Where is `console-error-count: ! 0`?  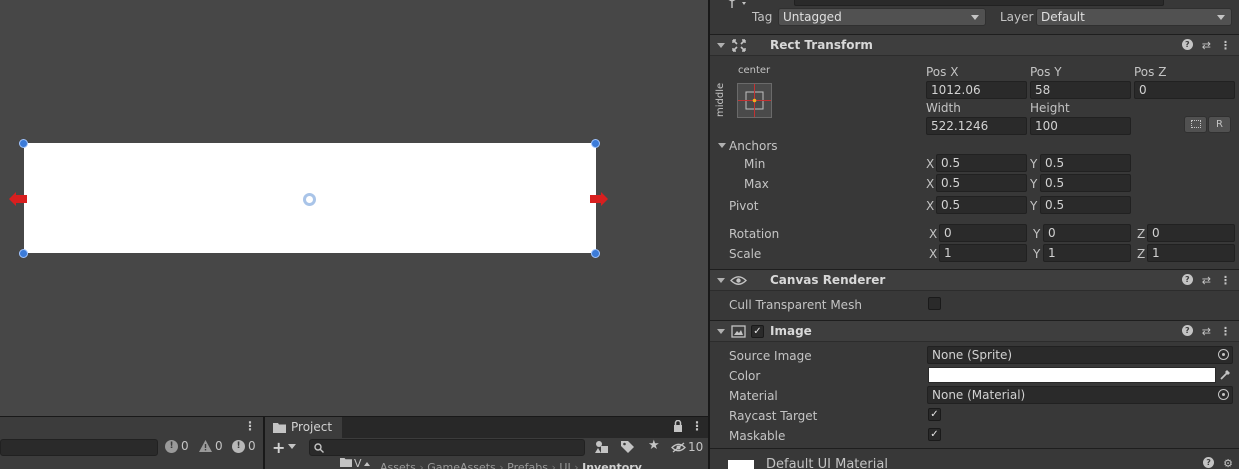 console-error-count: ! 0 is located at coordinates (244, 446).